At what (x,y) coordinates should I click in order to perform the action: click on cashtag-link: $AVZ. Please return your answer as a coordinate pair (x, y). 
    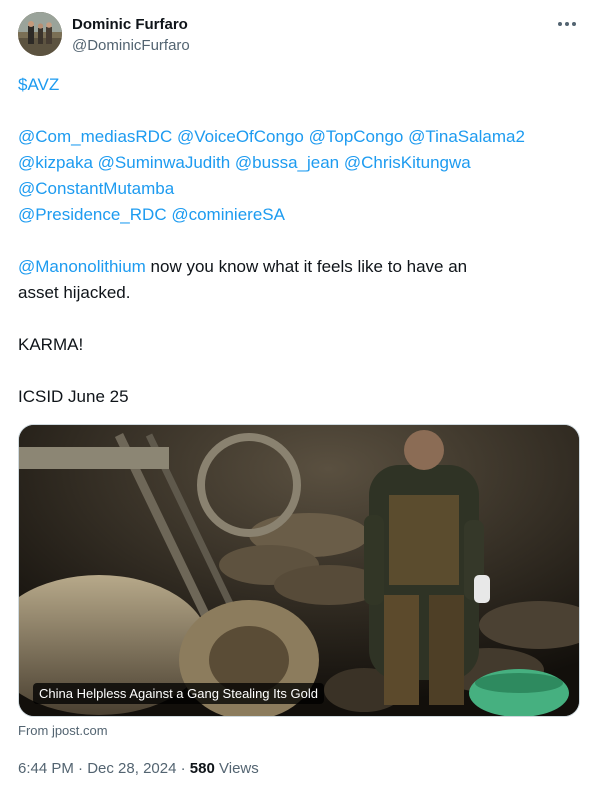
    Looking at the image, I should click on (38, 84).